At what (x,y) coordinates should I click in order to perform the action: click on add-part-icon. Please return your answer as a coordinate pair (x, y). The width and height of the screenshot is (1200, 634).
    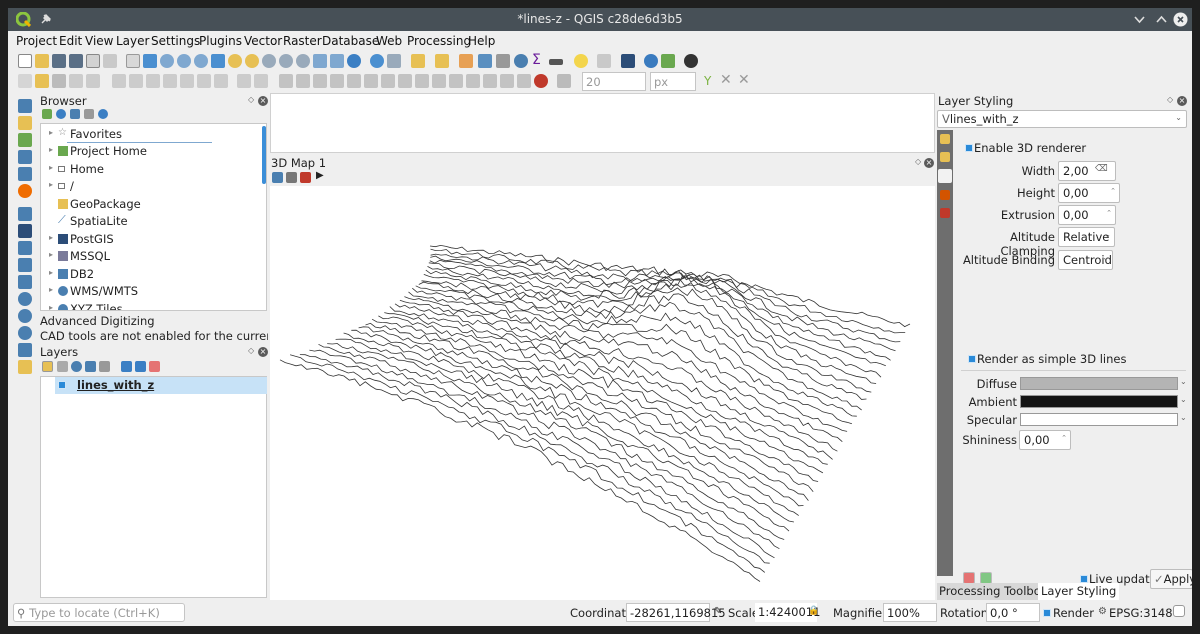
    Looking at the image, I should click on (303, 81).